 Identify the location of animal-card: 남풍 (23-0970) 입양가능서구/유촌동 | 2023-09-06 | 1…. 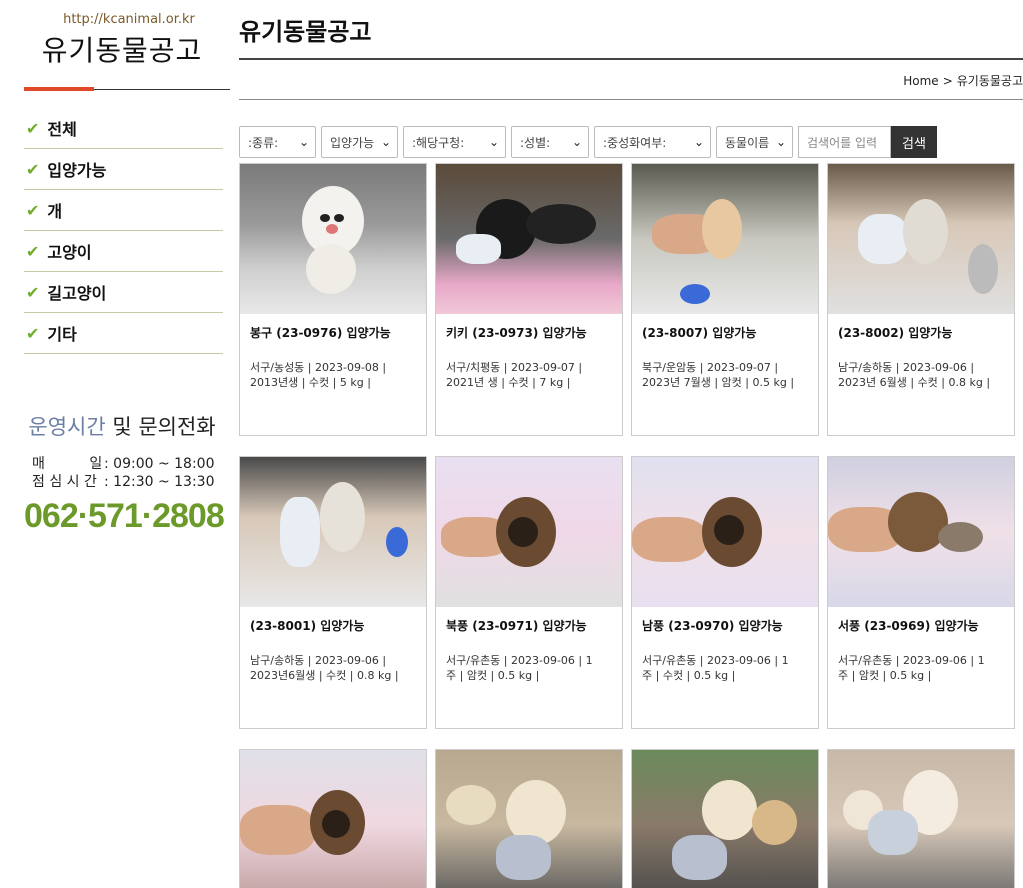
(725, 592).